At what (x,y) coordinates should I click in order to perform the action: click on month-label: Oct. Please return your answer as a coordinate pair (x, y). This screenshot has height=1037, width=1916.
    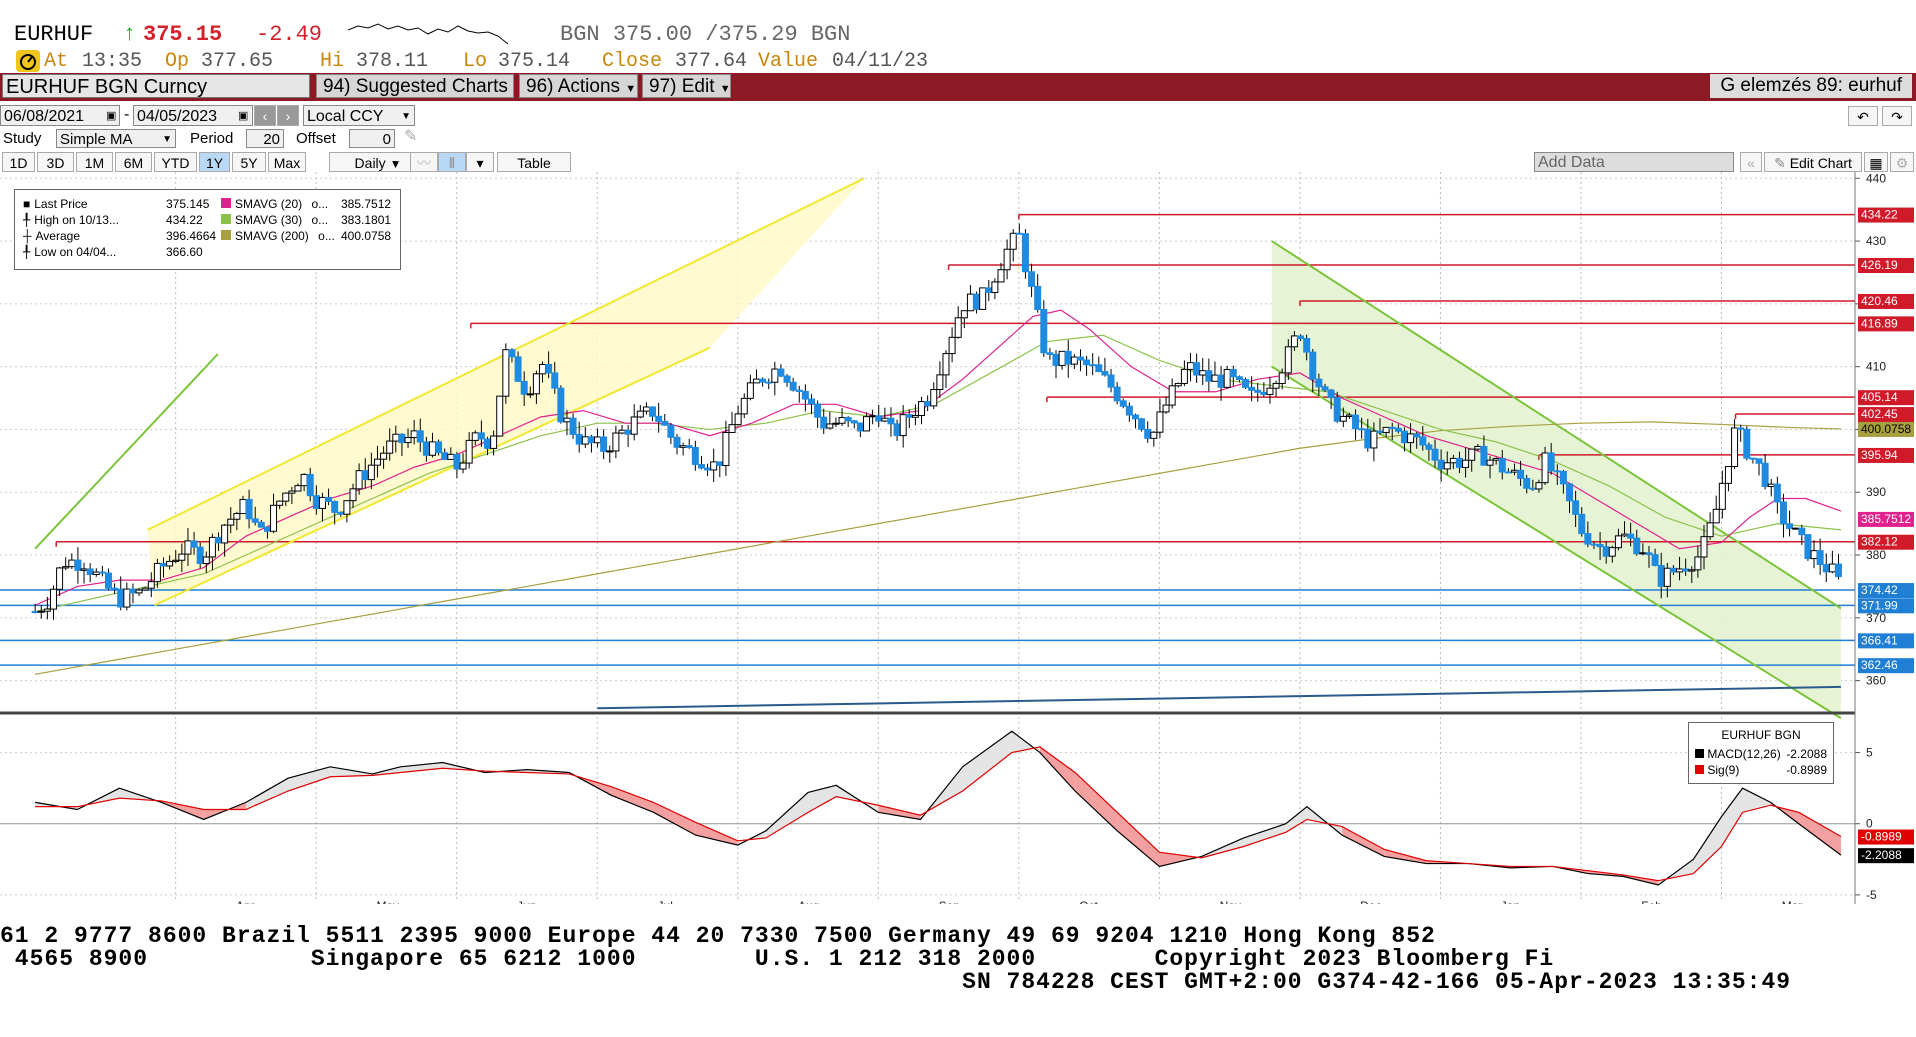
    Looking at the image, I should click on (1088, 901).